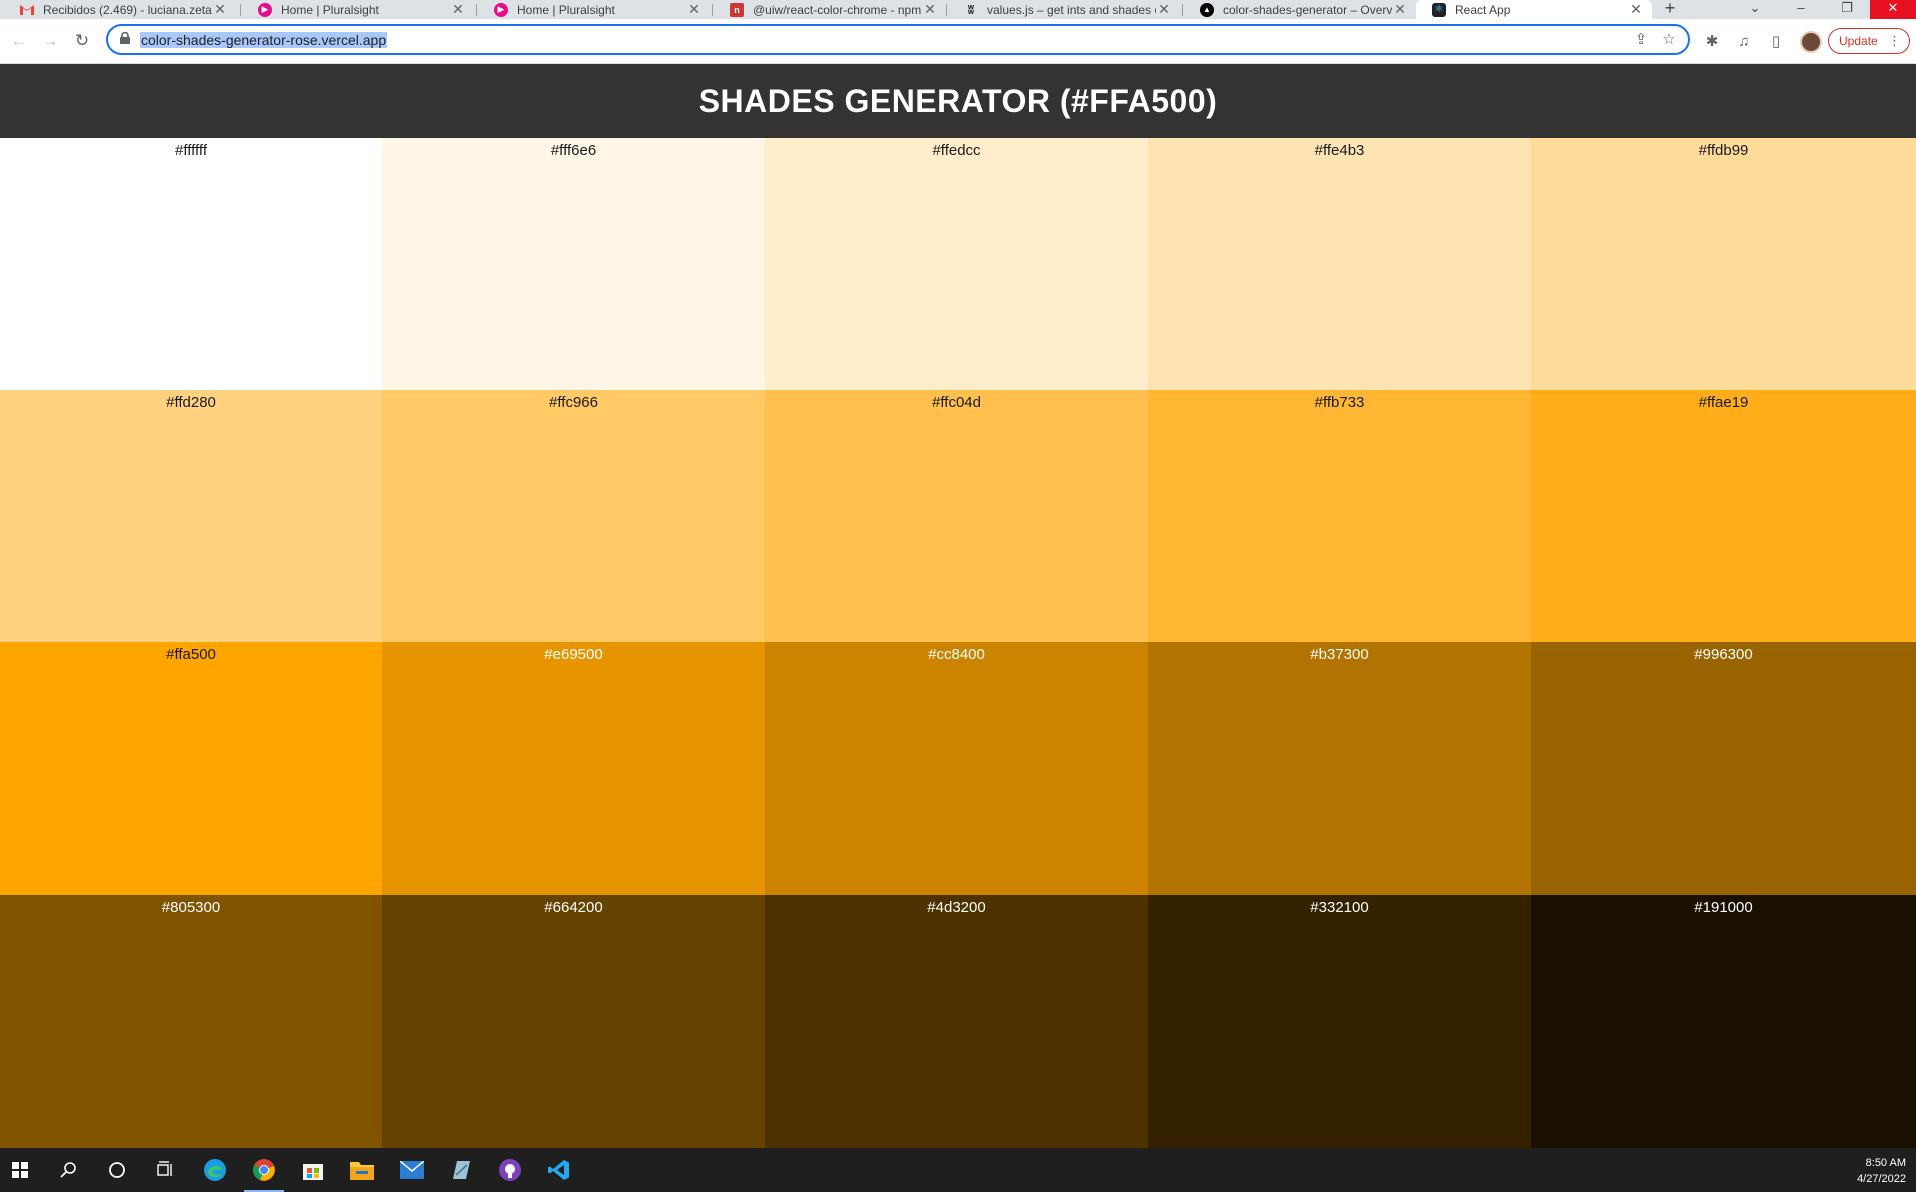 This screenshot has height=1192, width=1916. Describe the element at coordinates (50, 42) in the screenshot. I see `forward-icon: →` at that location.